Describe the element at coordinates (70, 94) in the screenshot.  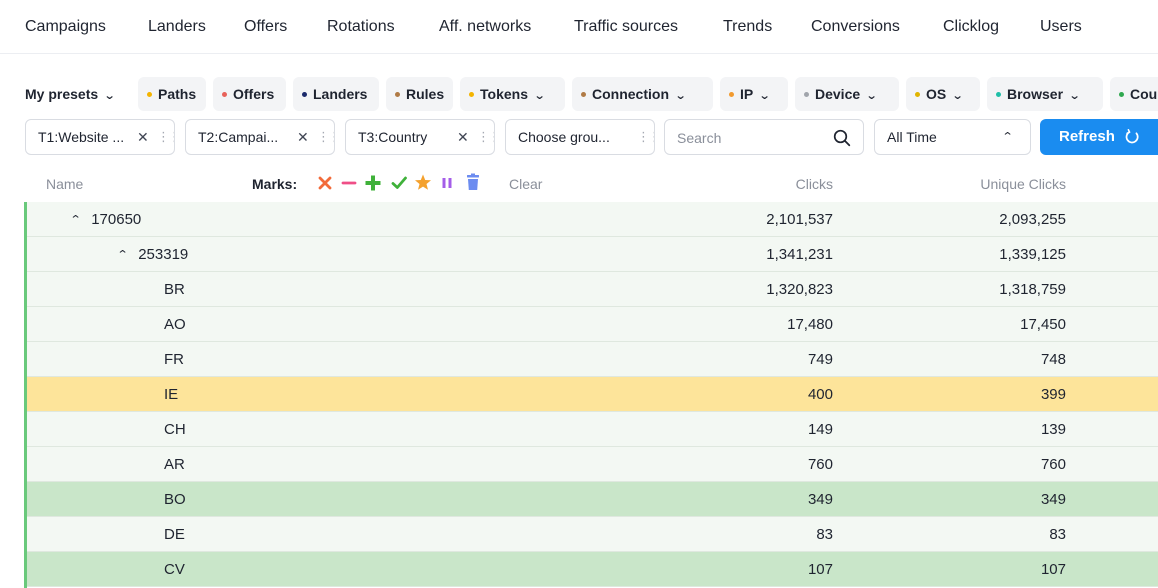
I see `my-presets-dropdown: My presets ⌄` at that location.